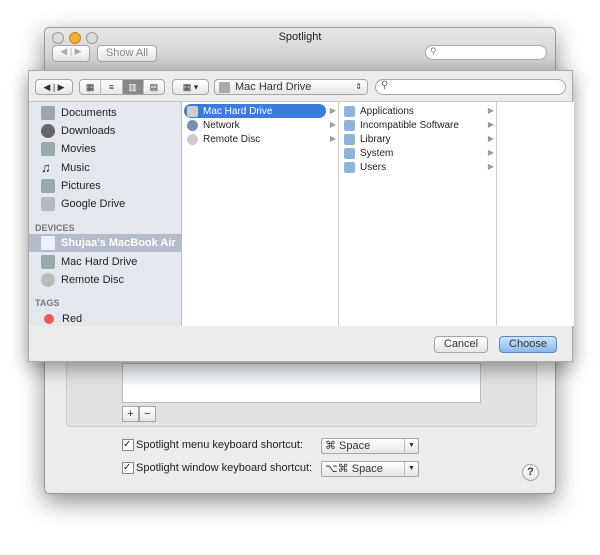 The width and height of the screenshot is (600, 555). I want to click on title-bar: Spotlight ◀ | ▶ Show All ⚲, so click(300, 50).